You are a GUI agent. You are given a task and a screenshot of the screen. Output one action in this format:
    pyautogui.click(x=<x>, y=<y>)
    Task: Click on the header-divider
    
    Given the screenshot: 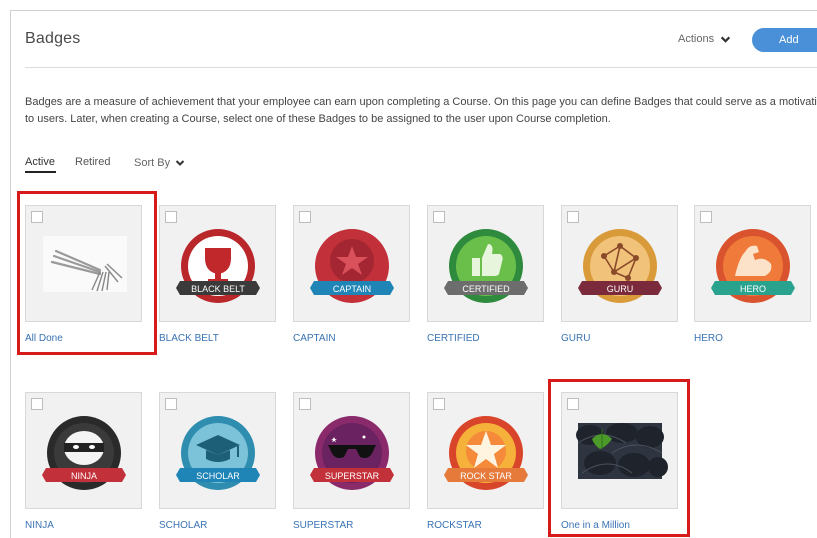 What is the action you would take?
    pyautogui.click(x=421, y=67)
    